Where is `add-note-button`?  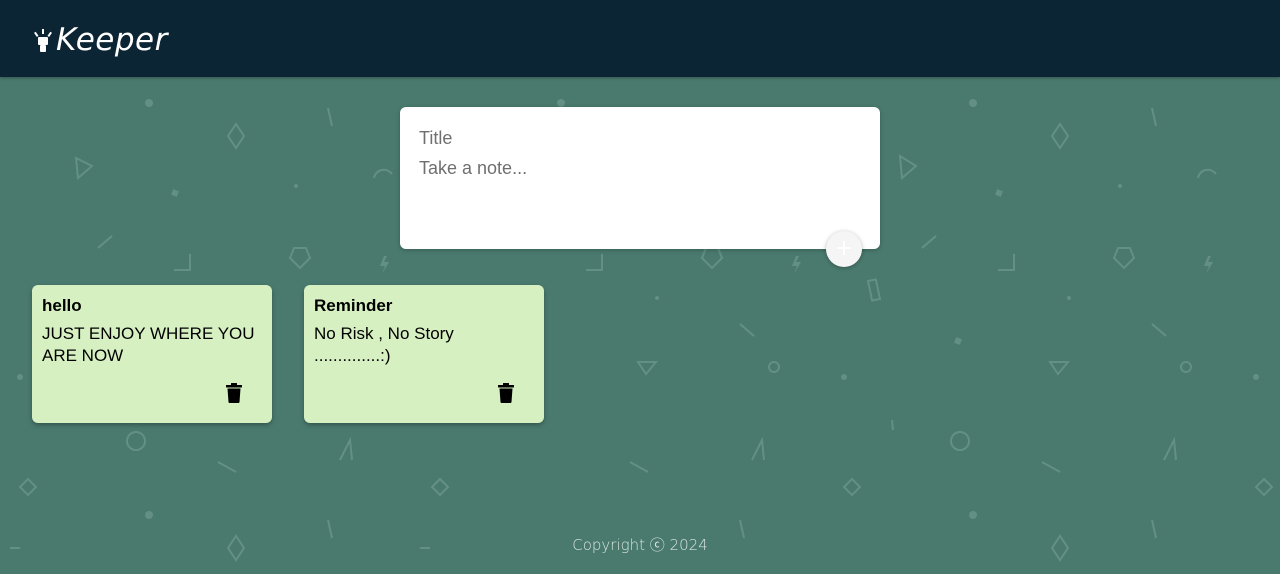 add-note-button is located at coordinates (844, 249).